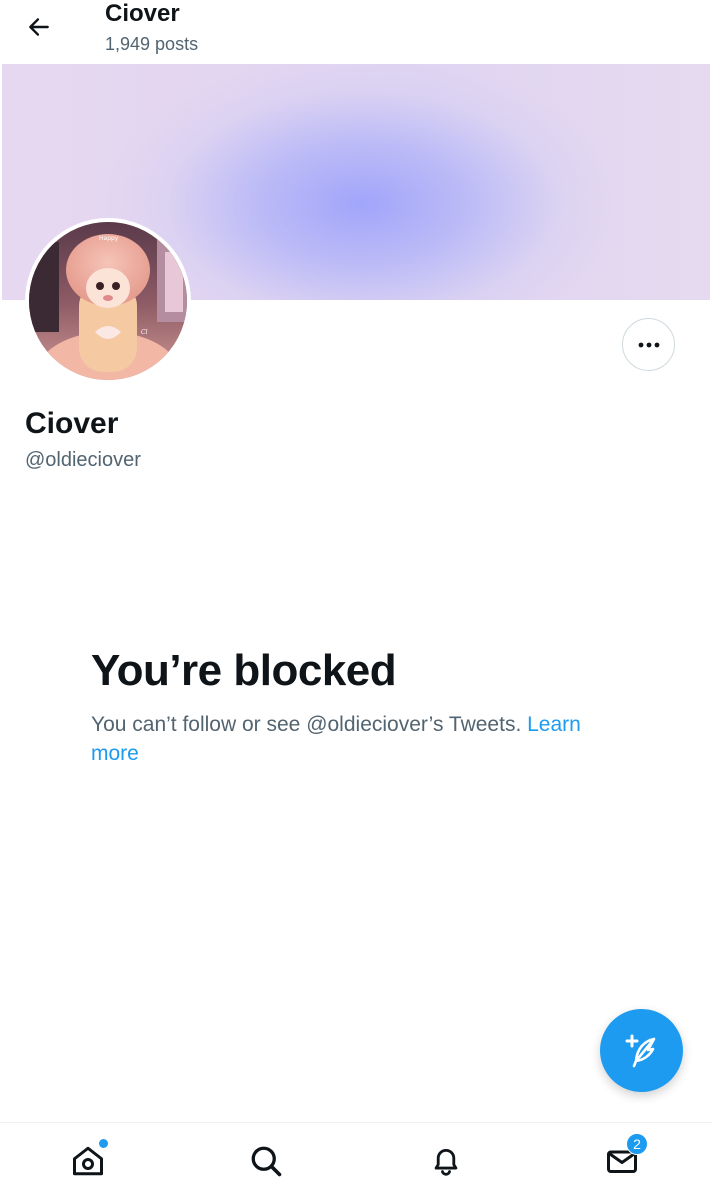 This screenshot has width=712, height=1200. Describe the element at coordinates (637, 1144) in the screenshot. I see `messages-badge: 2` at that location.